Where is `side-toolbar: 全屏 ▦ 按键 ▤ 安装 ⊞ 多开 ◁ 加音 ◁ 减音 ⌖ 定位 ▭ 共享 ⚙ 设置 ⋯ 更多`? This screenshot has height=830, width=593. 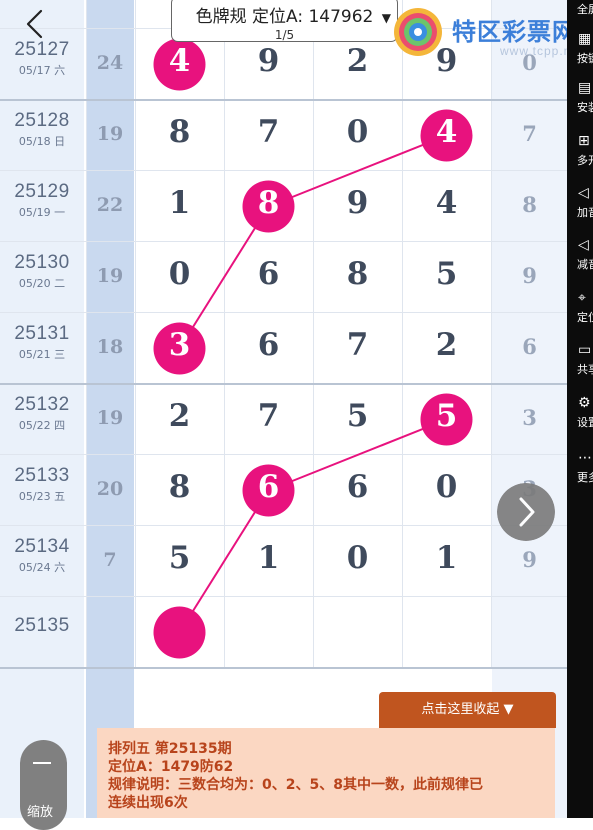
side-toolbar: 全屏 ▦ 按键 ▤ 安装 ⊞ 多开 ◁ 加音 ◁ 减音 ⌖ 定位 ▭ 共享 ⚙ 设置 ⋯ 更多 is located at coordinates (580, 409).